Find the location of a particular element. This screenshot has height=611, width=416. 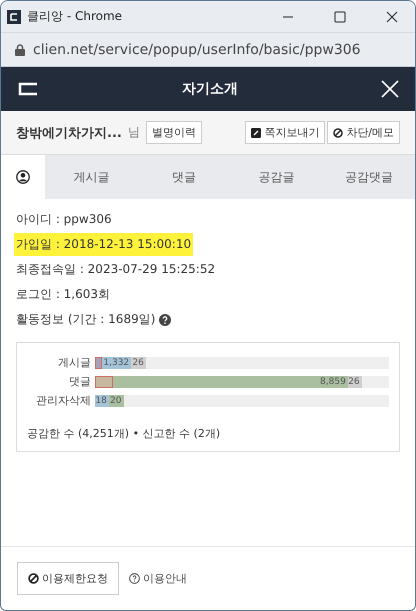

window-title: 클리앙 - Chrome is located at coordinates (75, 16).